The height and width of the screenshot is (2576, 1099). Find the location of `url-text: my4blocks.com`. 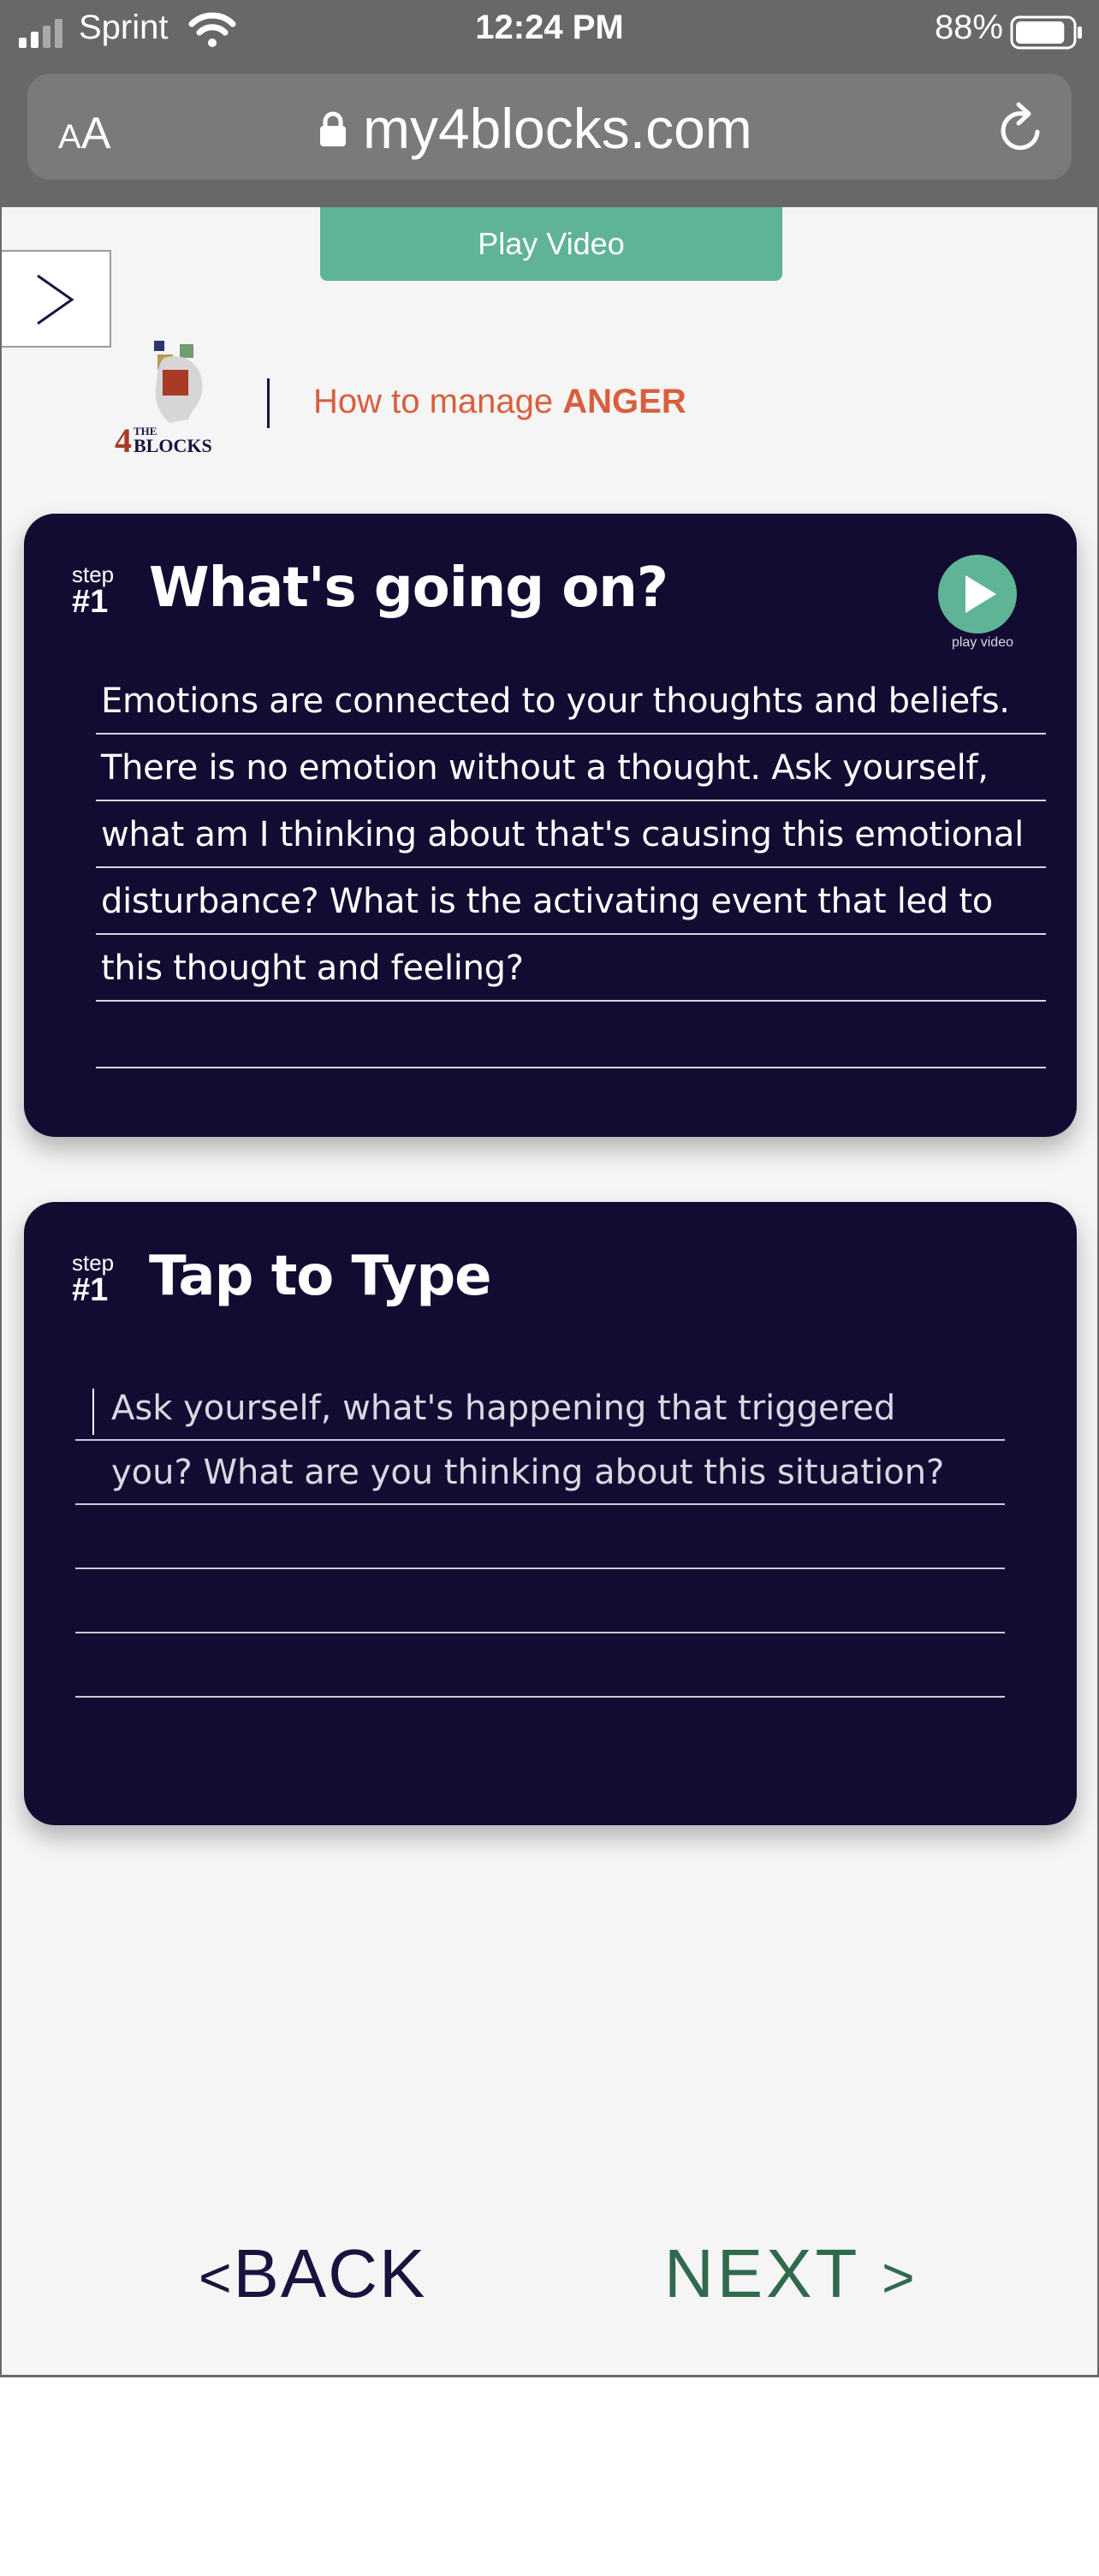

url-text: my4blocks.com is located at coordinates (557, 128).